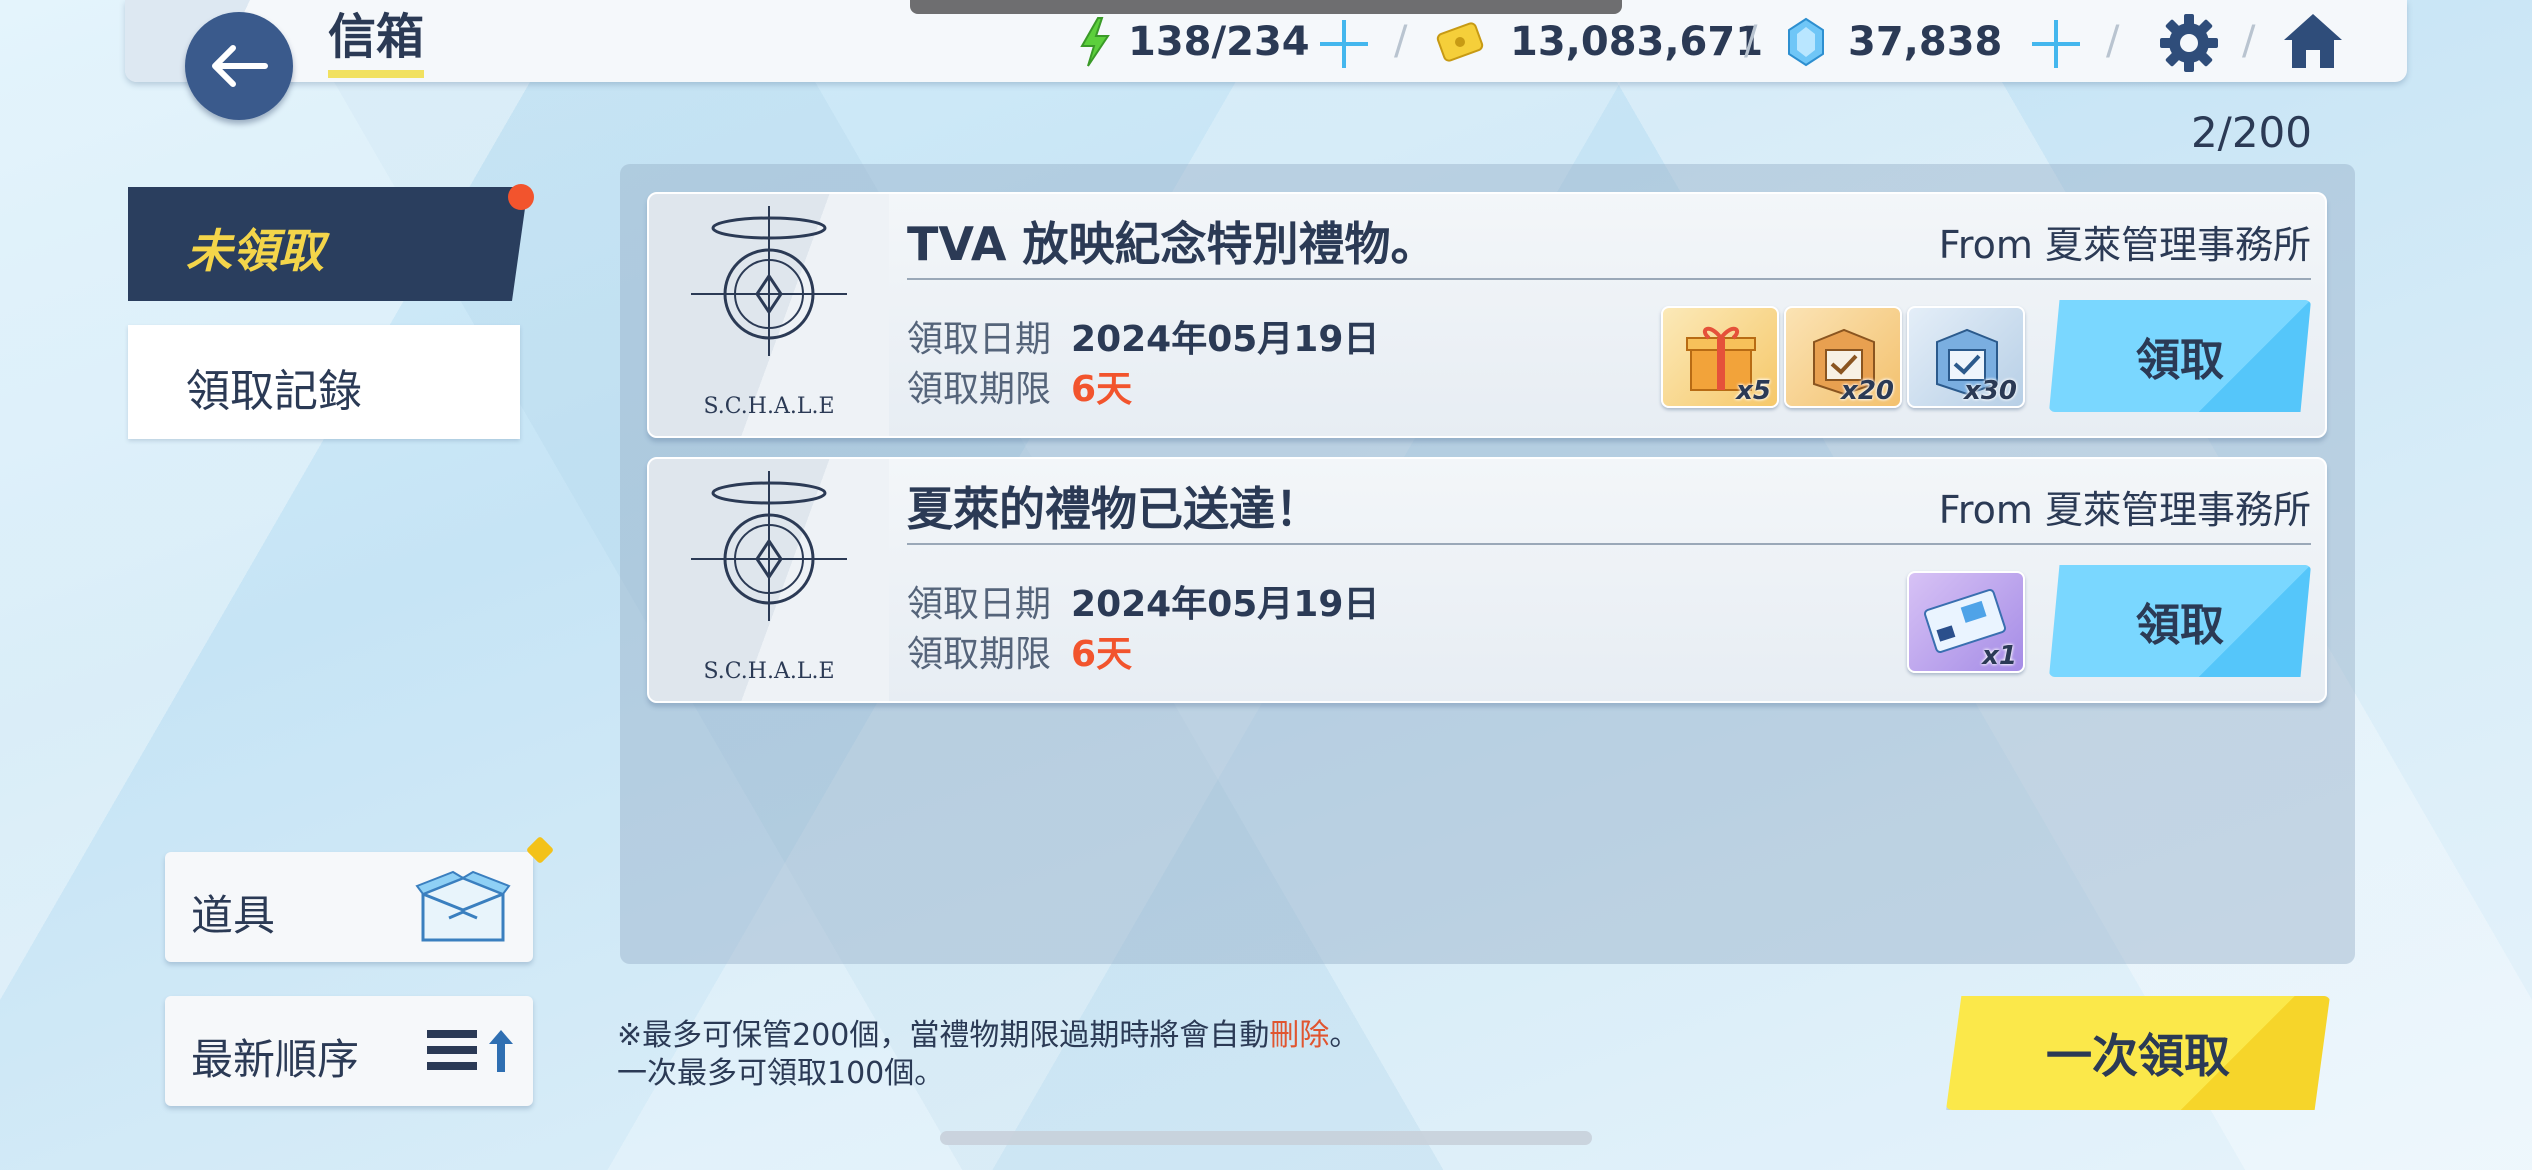 This screenshot has width=2532, height=1170. What do you see at coordinates (1299, 1035) in the screenshot?
I see `delete-word: 刪除` at bounding box center [1299, 1035].